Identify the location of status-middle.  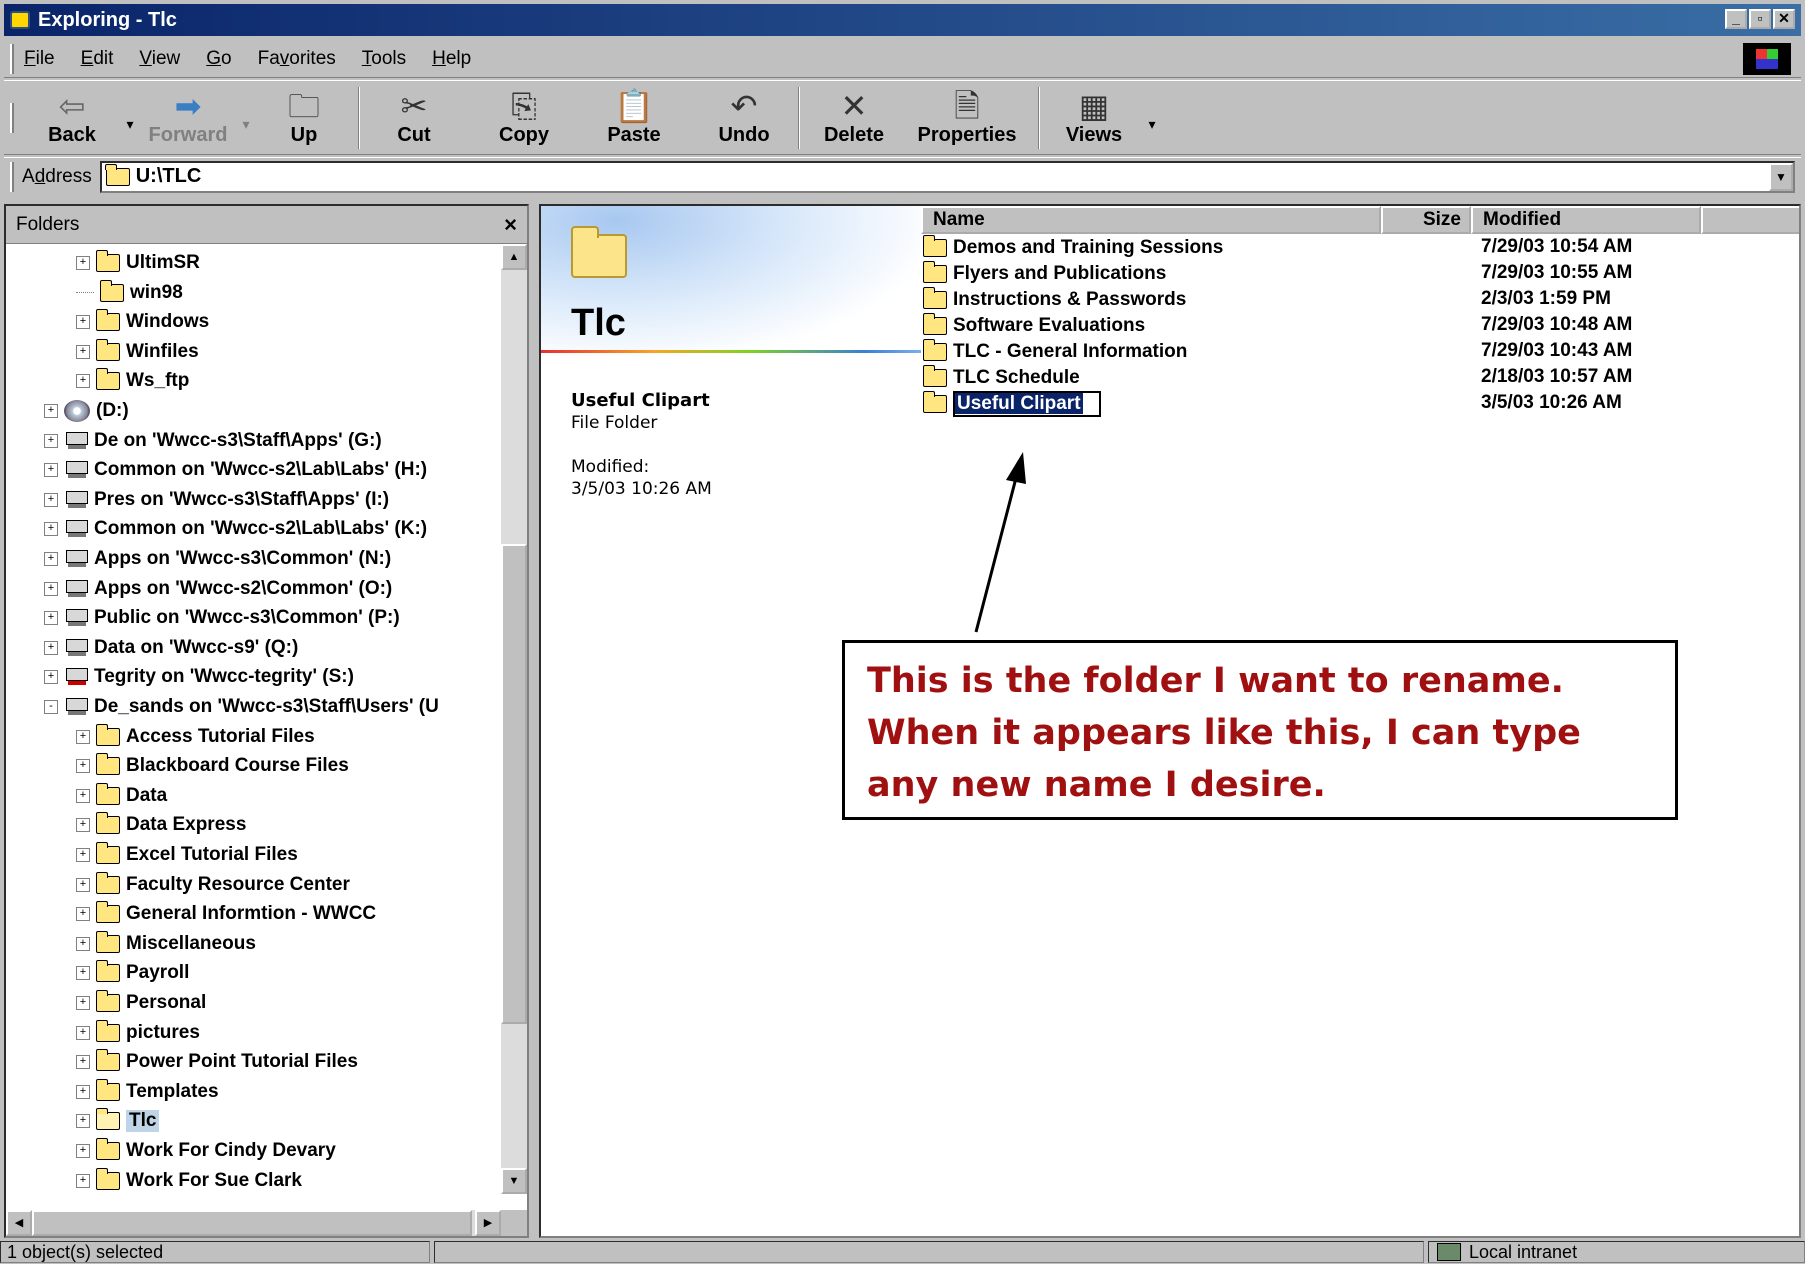
(929, 1252).